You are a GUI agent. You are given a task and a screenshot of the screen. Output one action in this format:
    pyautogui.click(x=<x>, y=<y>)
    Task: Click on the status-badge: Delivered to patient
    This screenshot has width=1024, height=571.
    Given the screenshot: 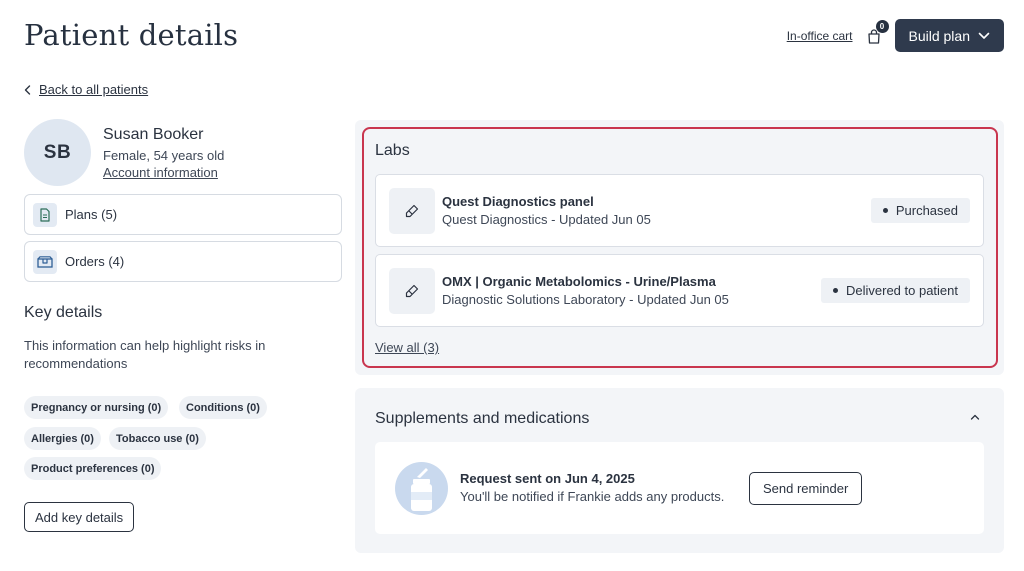 What is the action you would take?
    pyautogui.click(x=895, y=290)
    